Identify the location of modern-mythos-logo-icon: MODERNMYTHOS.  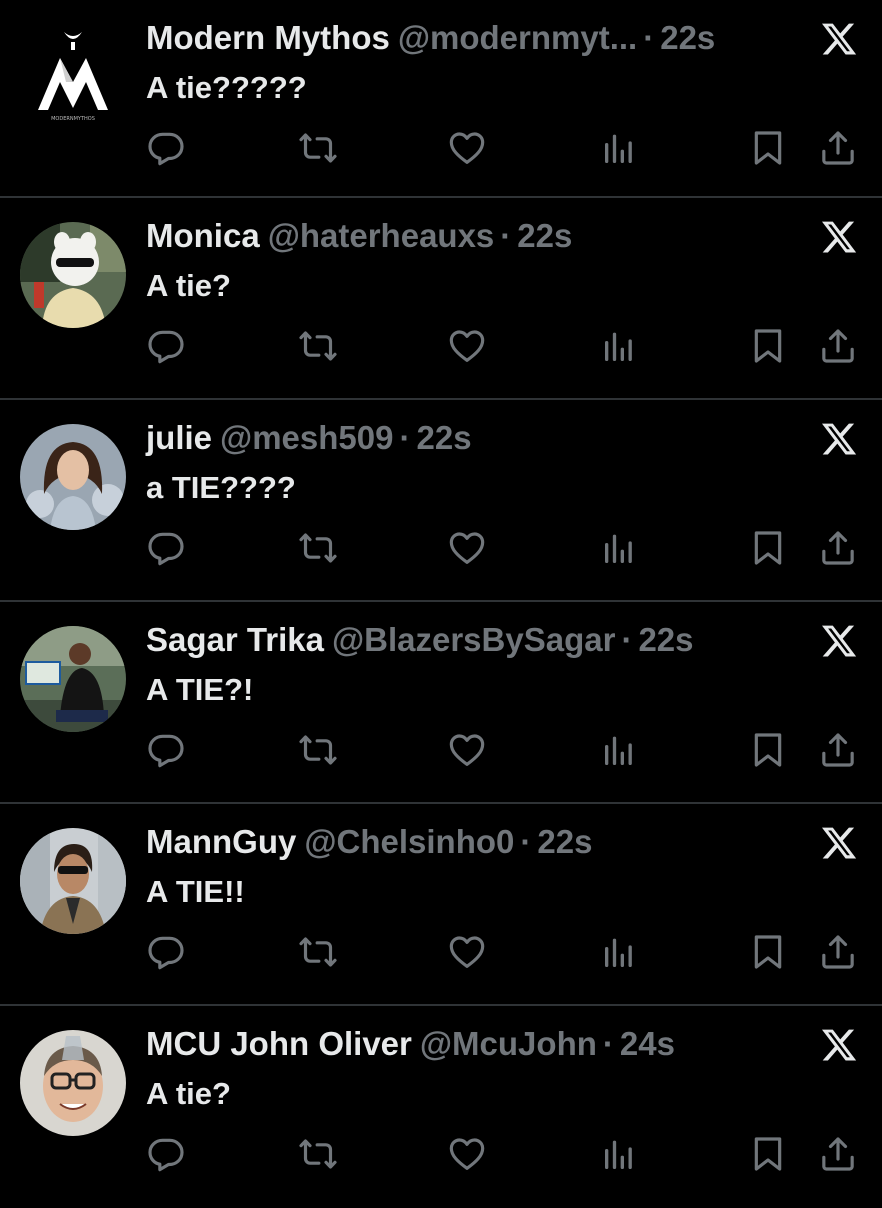
(73, 77).